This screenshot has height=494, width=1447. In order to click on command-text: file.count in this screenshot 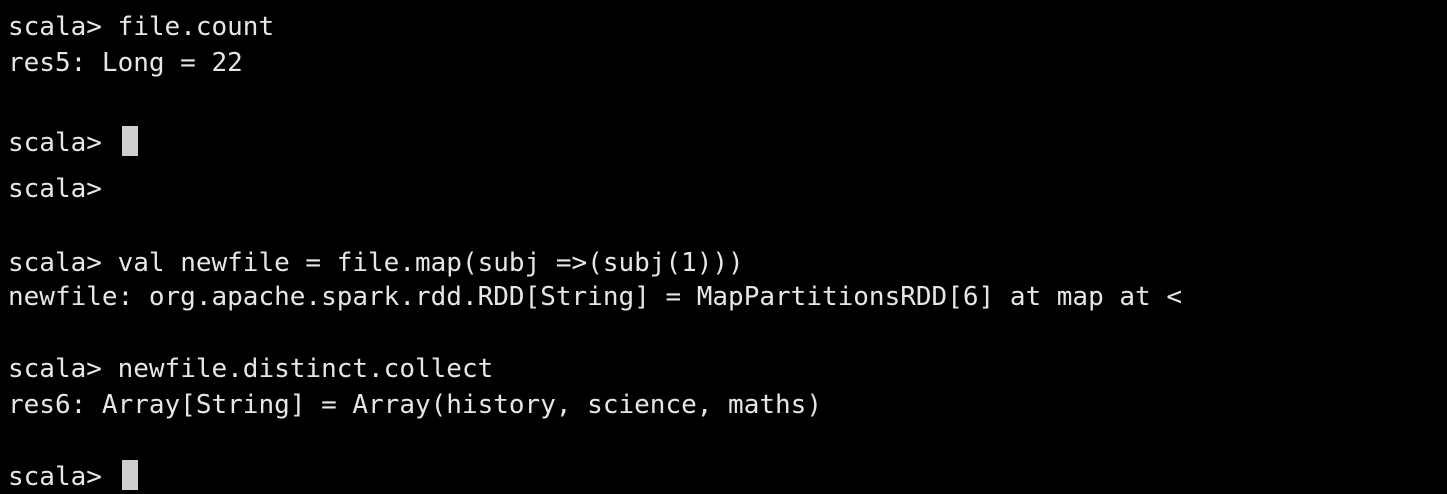, I will do `click(196, 27)`.